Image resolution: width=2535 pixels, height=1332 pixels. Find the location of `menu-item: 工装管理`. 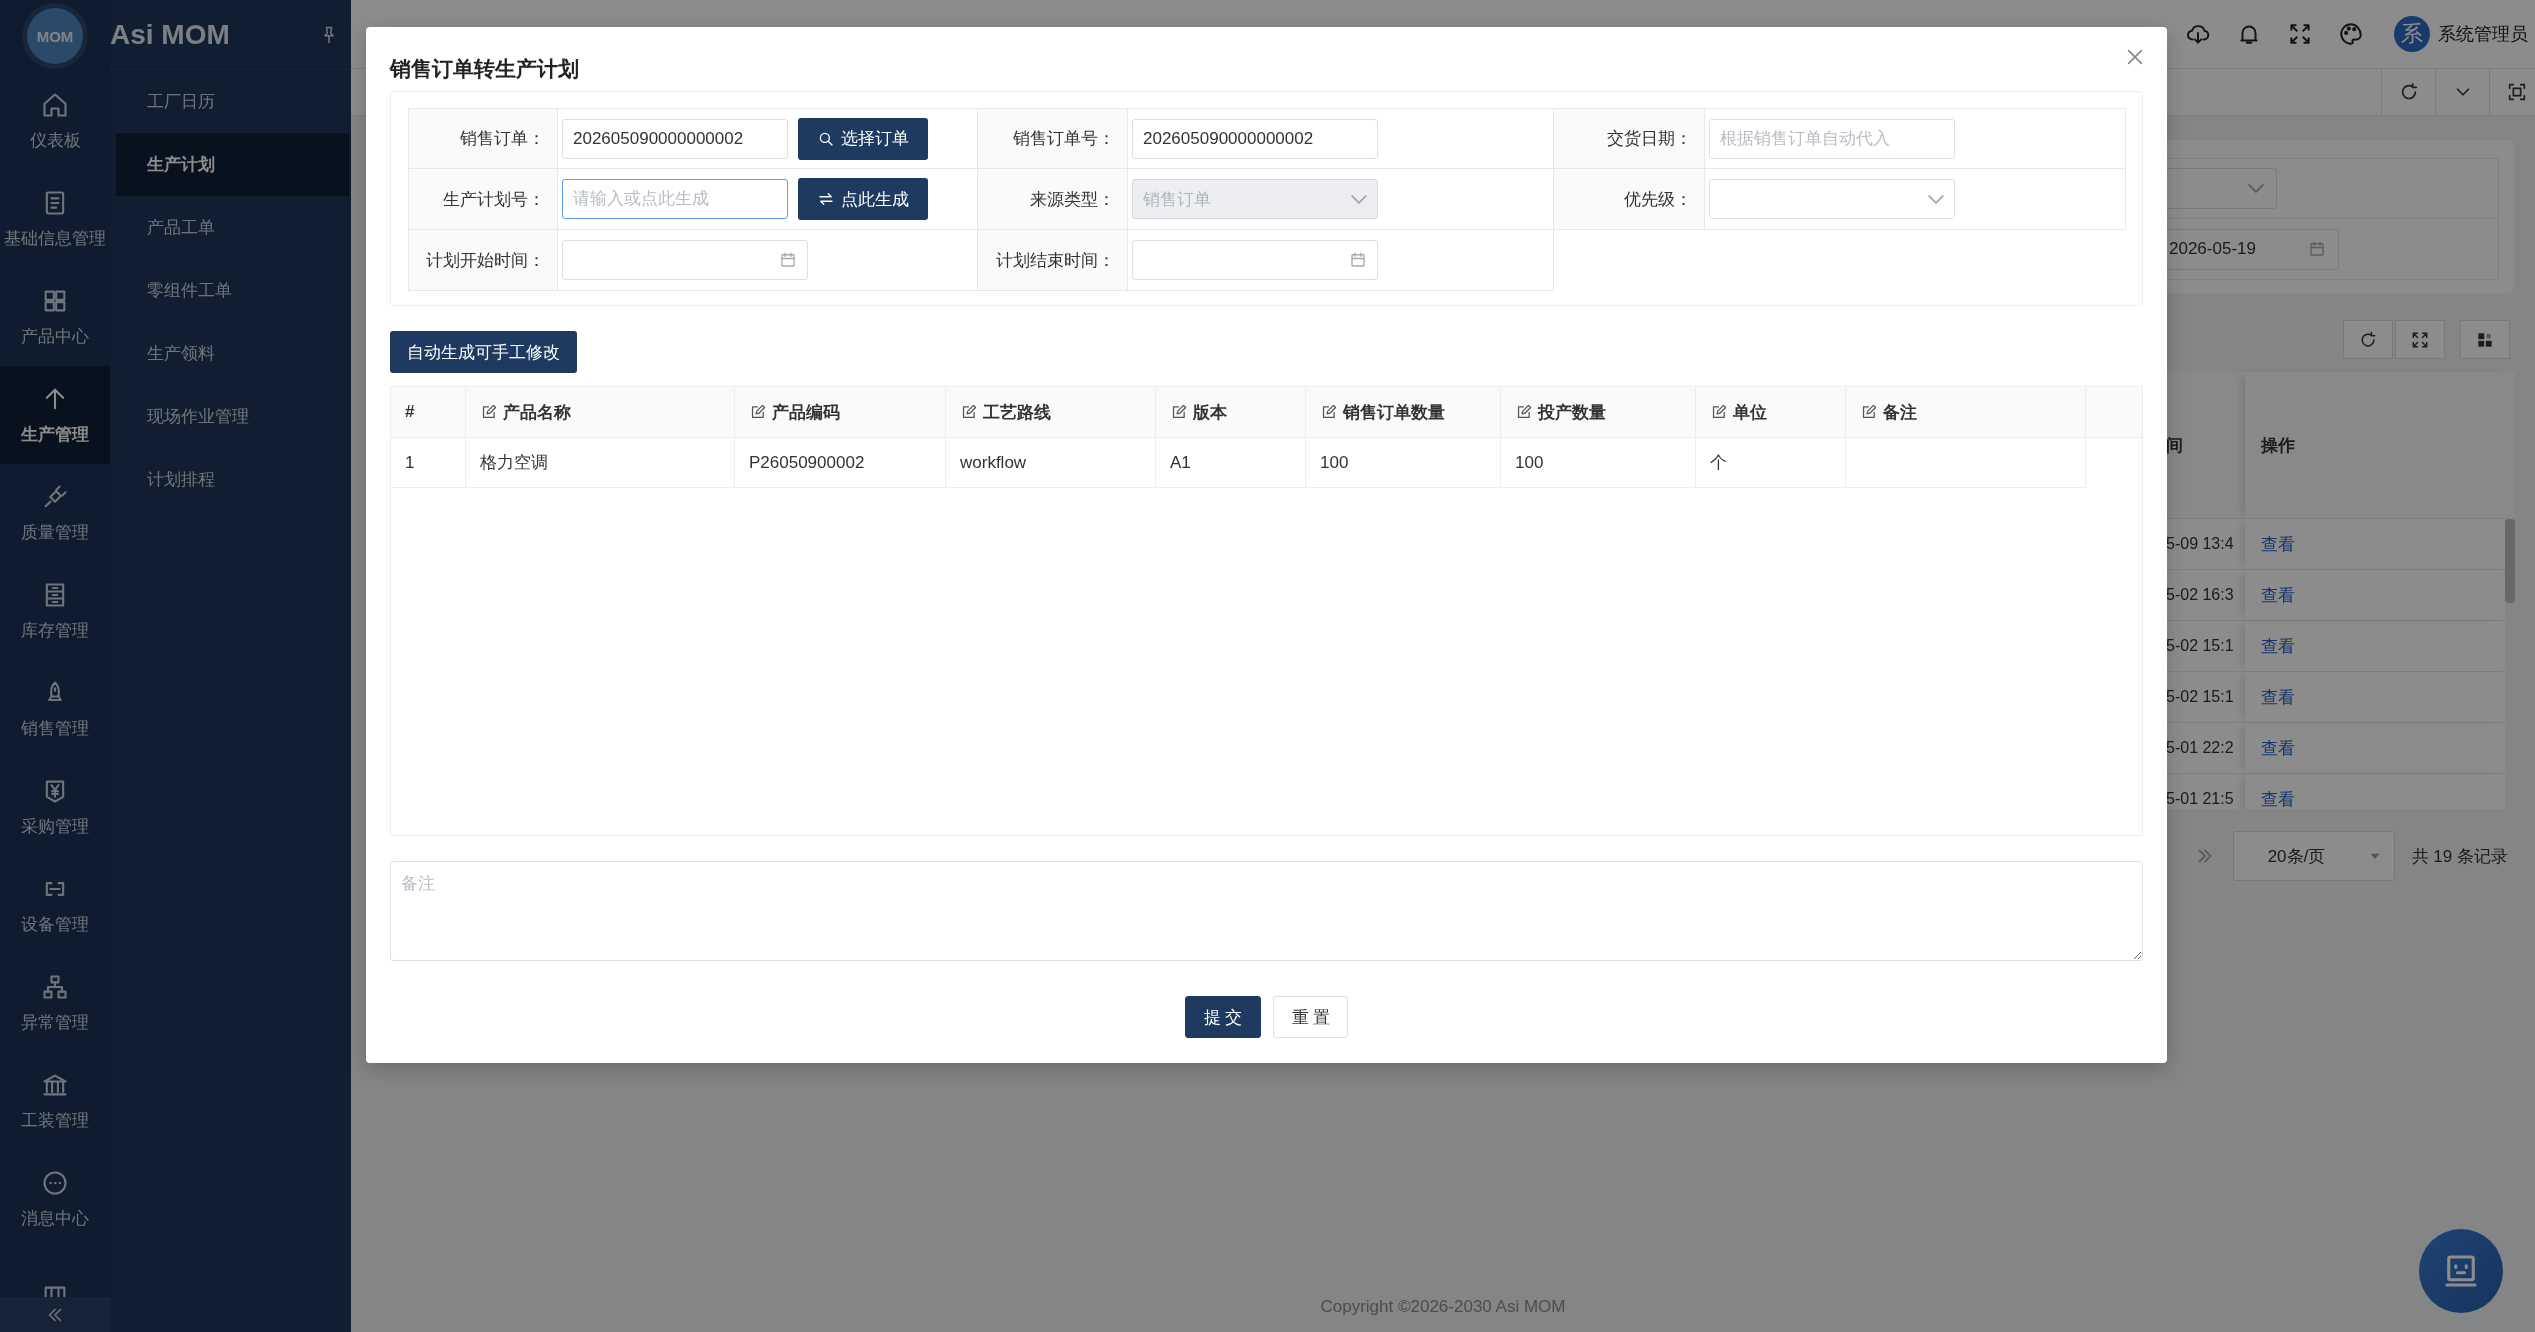

menu-item: 工装管理 is located at coordinates (55, 1101).